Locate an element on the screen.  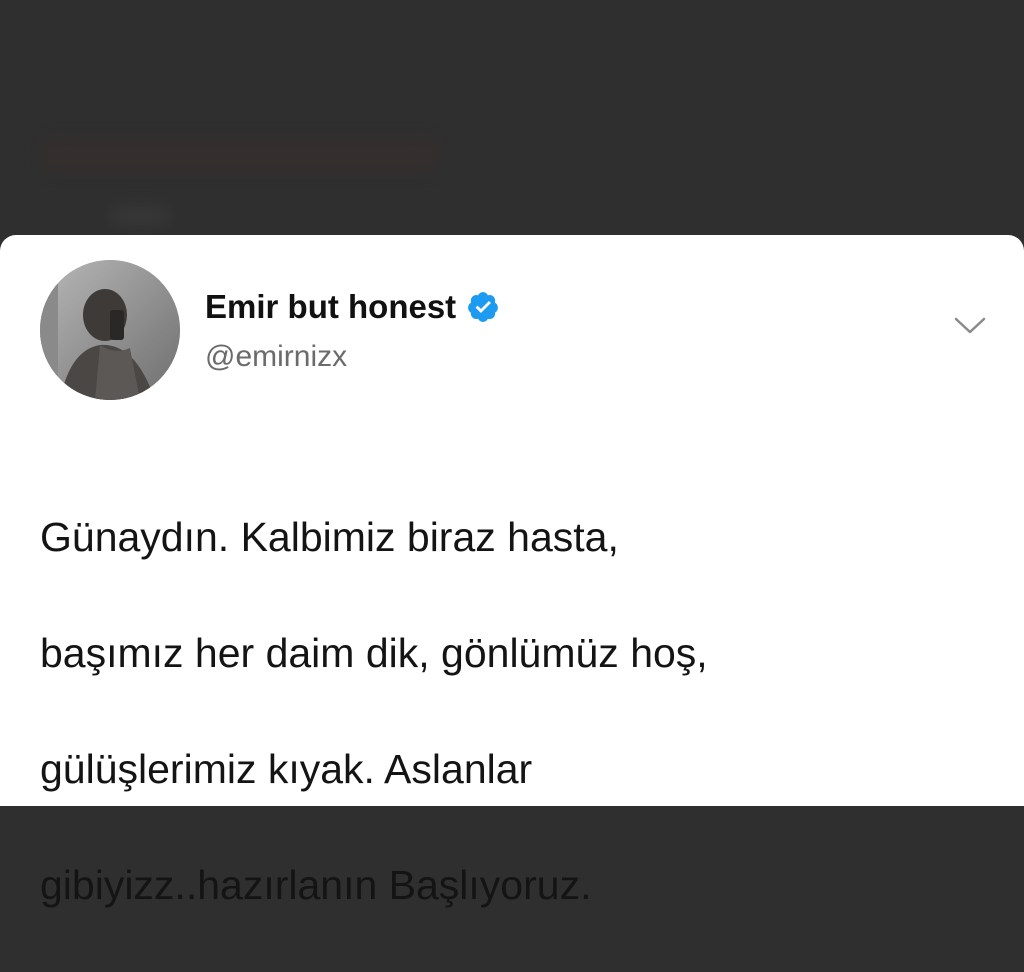
tweet-text-line: gibiyizz..hazırlanın Başlıyoruz. is located at coordinates (316, 885).